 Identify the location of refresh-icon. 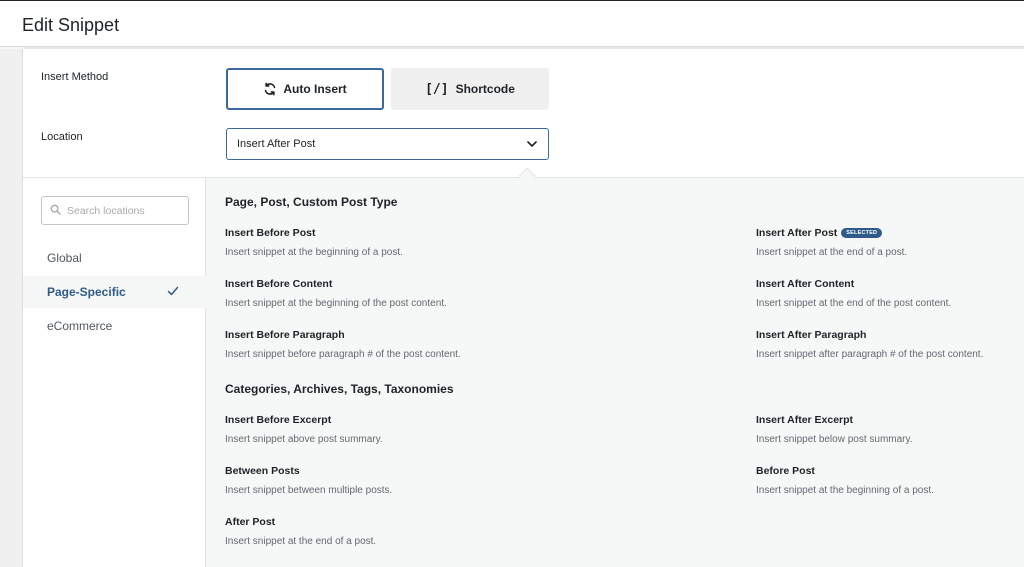
(270, 89).